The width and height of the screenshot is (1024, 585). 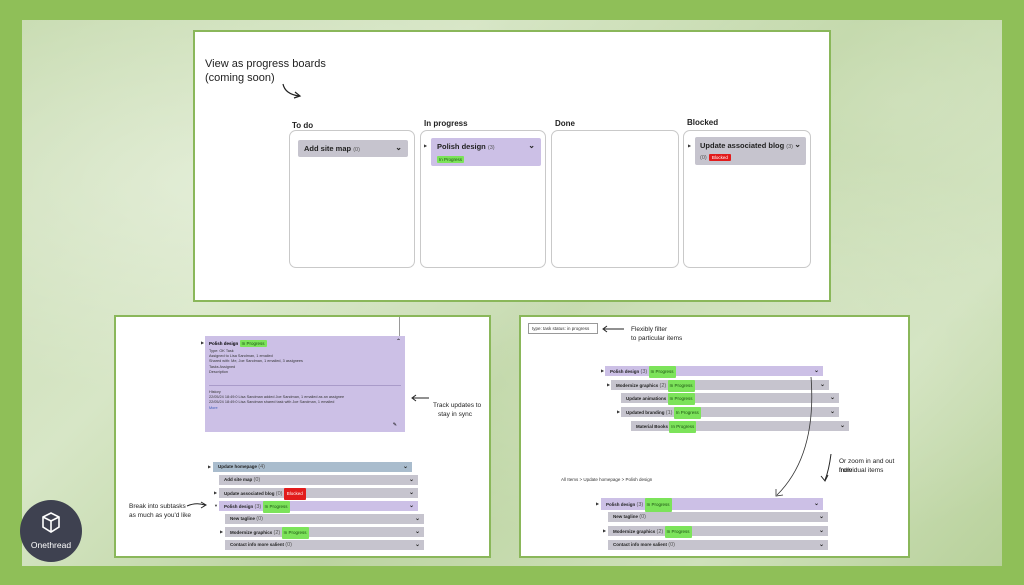 What do you see at coordinates (240, 78) in the screenshot?
I see `note-boards-line2: (coming soon)` at bounding box center [240, 78].